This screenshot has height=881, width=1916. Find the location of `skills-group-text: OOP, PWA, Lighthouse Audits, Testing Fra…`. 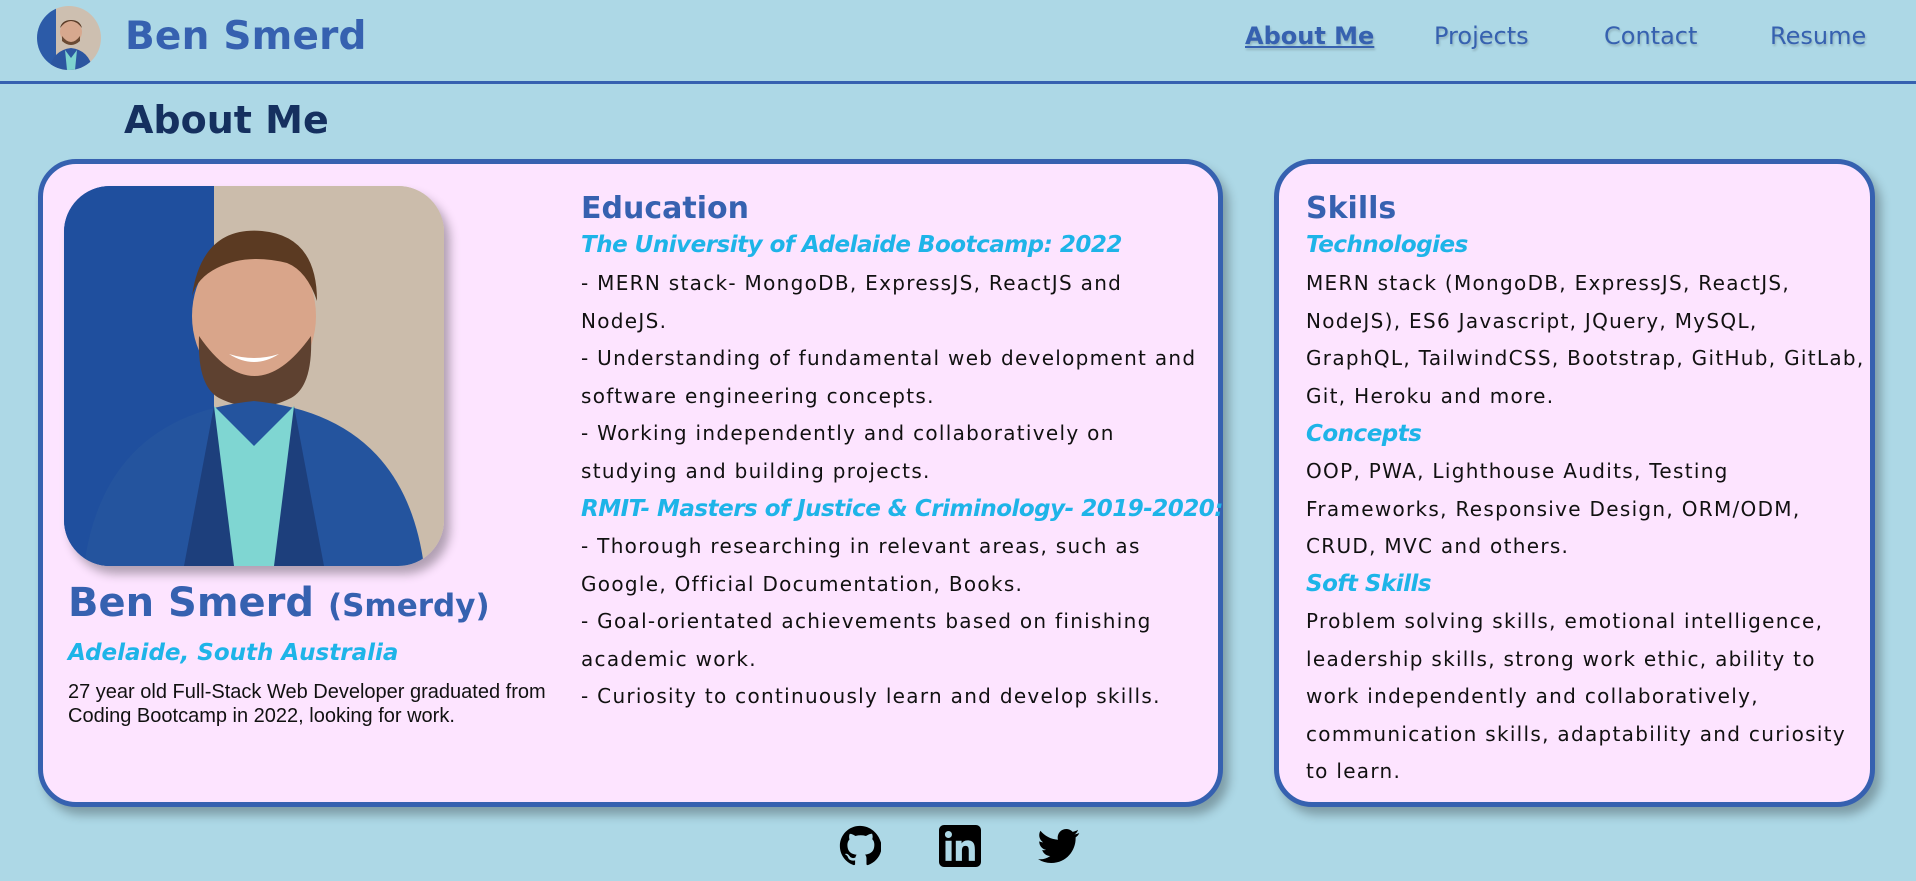

skills-group-text: OOP, PWA, Lighthouse Audits, Testing Fra… is located at coordinates (1553, 508).